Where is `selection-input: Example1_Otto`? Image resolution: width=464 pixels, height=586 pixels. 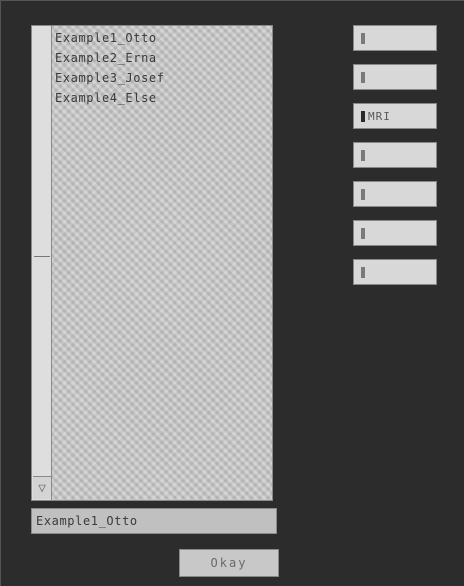 selection-input: Example1_Otto is located at coordinates (154, 521).